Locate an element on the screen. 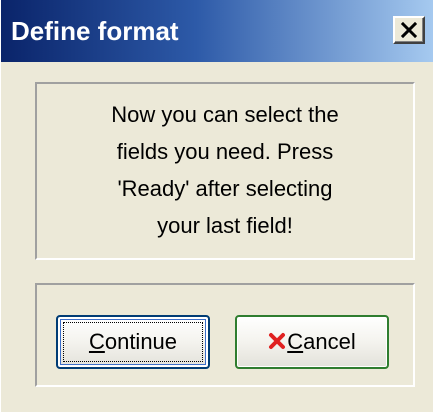 The width and height of the screenshot is (433, 412). cancel-button-label: Cancel is located at coordinates (321, 341).